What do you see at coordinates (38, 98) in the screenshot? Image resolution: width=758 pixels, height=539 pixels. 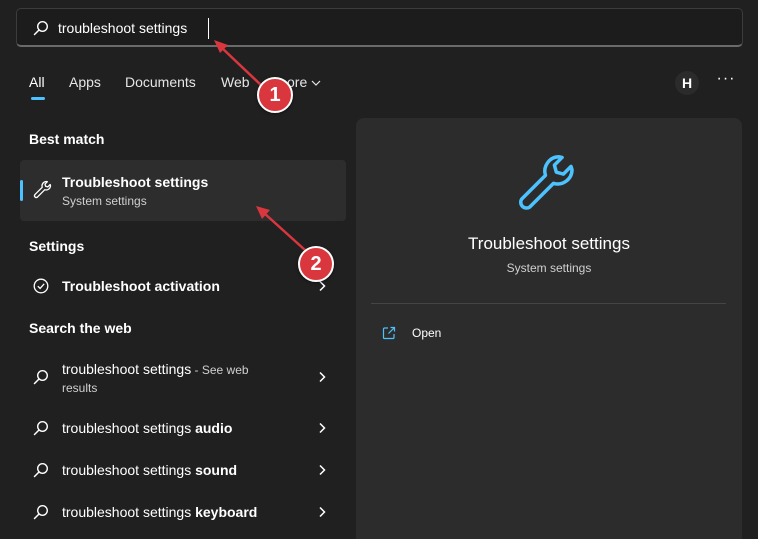 I see `tab-active-indicator` at bounding box center [38, 98].